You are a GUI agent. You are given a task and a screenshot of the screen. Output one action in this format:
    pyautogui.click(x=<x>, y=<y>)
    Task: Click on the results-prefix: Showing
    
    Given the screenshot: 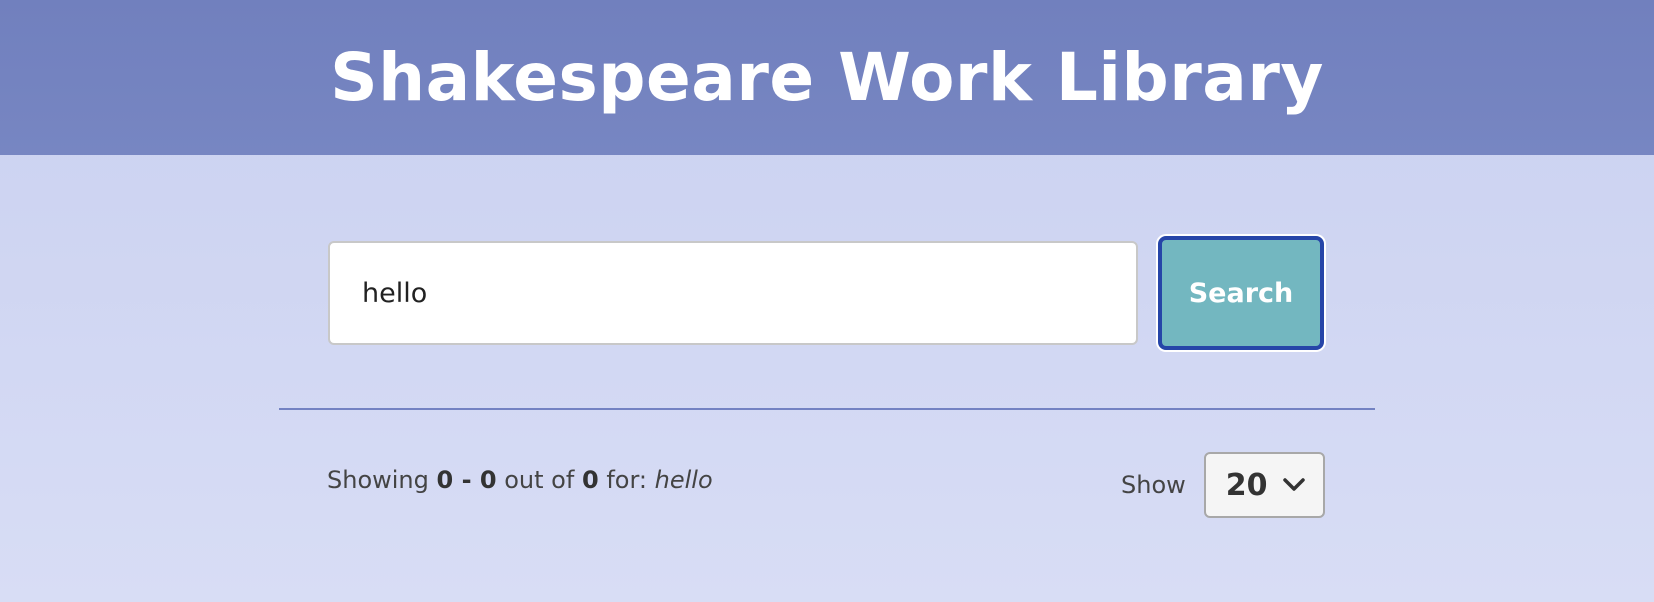 What is the action you would take?
    pyautogui.click(x=378, y=480)
    